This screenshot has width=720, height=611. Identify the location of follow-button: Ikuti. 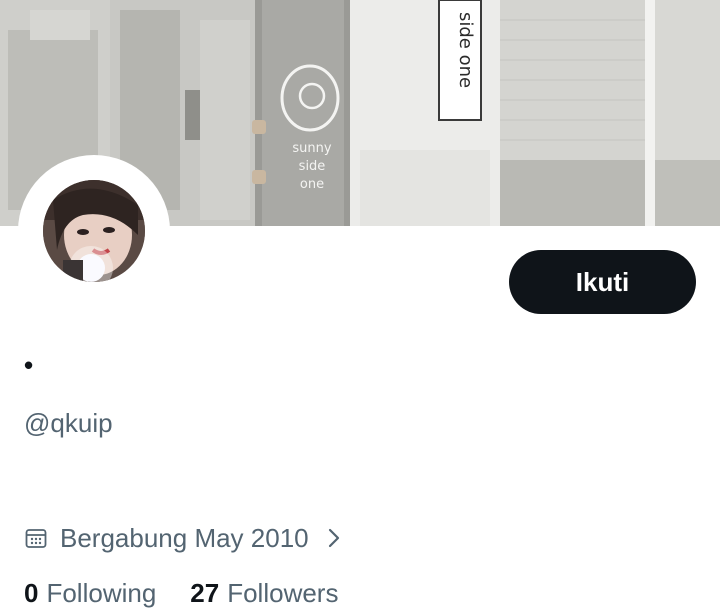
(602, 282).